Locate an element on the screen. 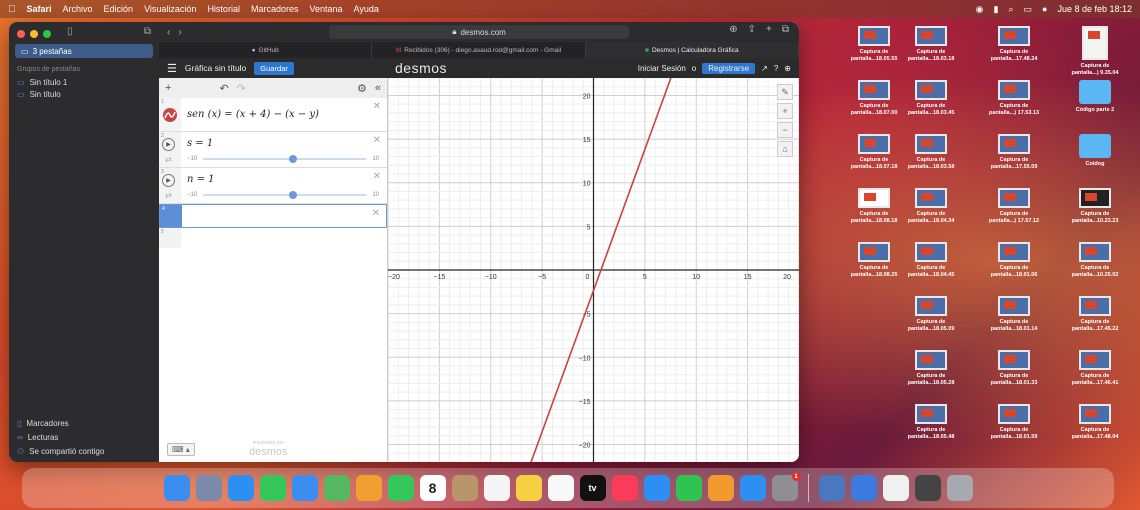  zoom-button is located at coordinates (47, 34).